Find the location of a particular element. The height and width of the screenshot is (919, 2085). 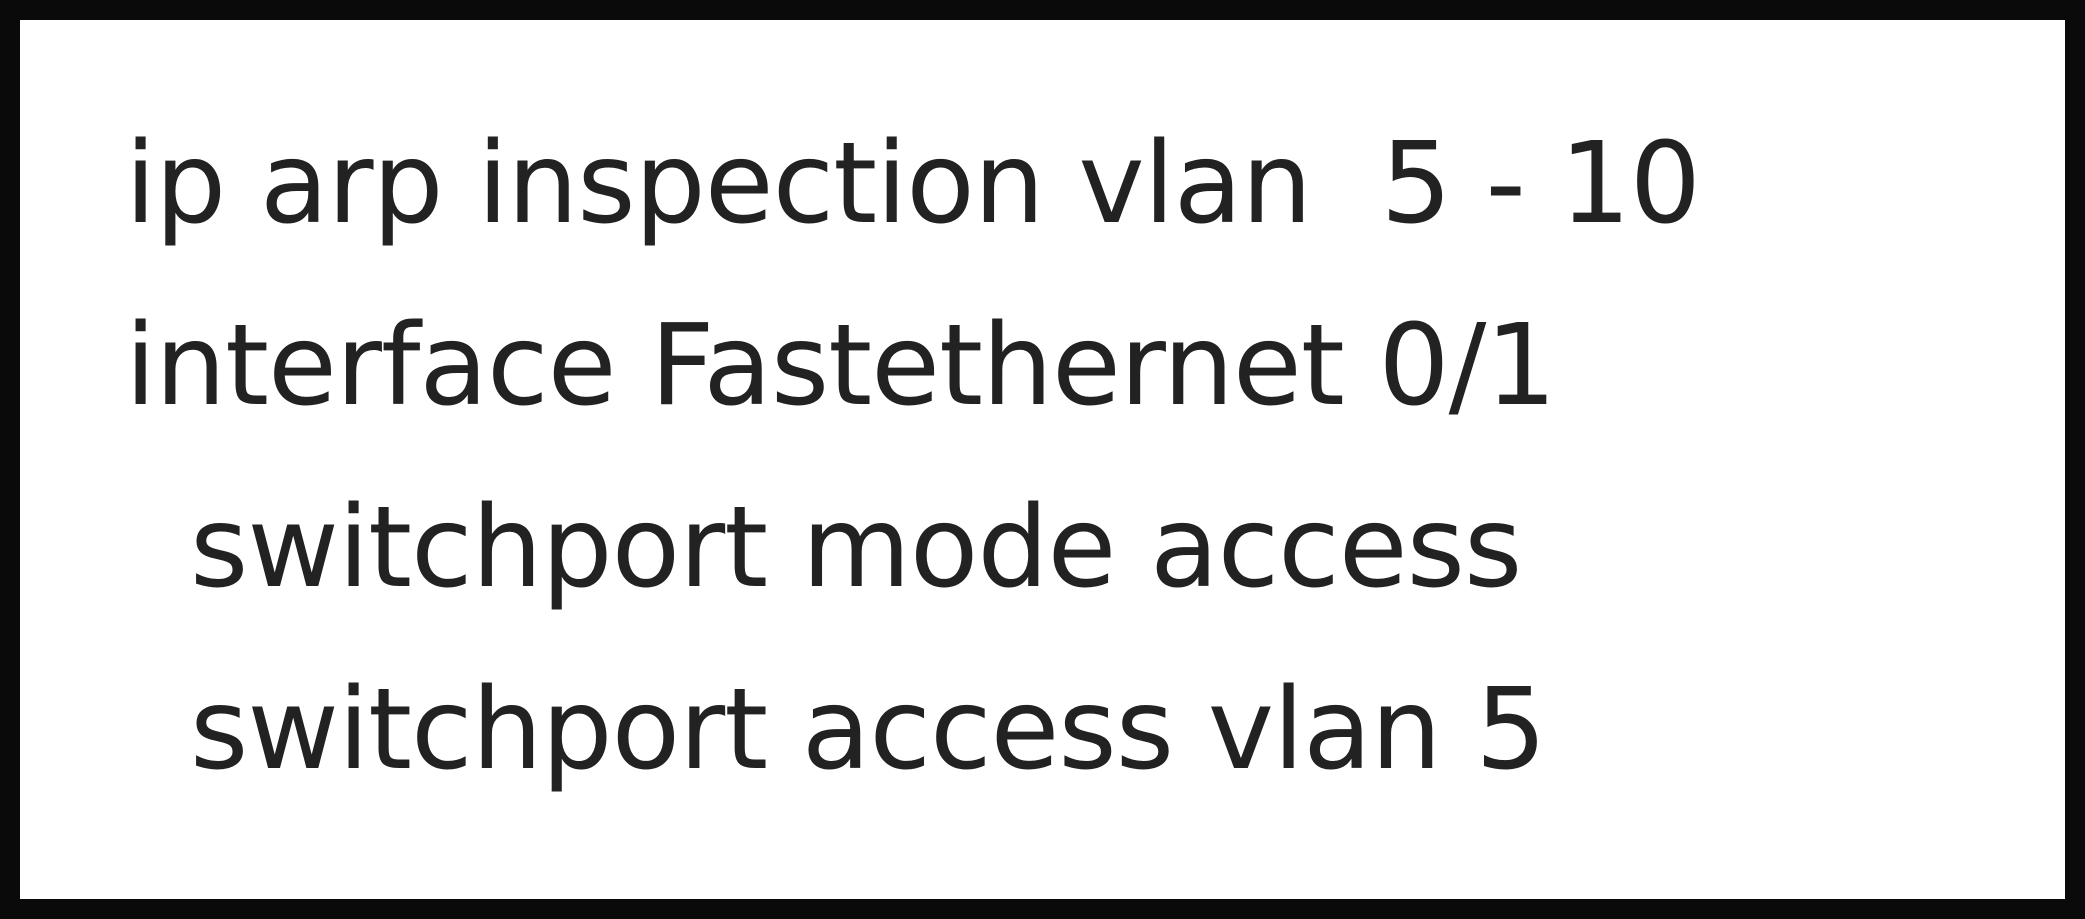

config-line-interface: interface Fastethernet 0/1 is located at coordinates (841, 366).